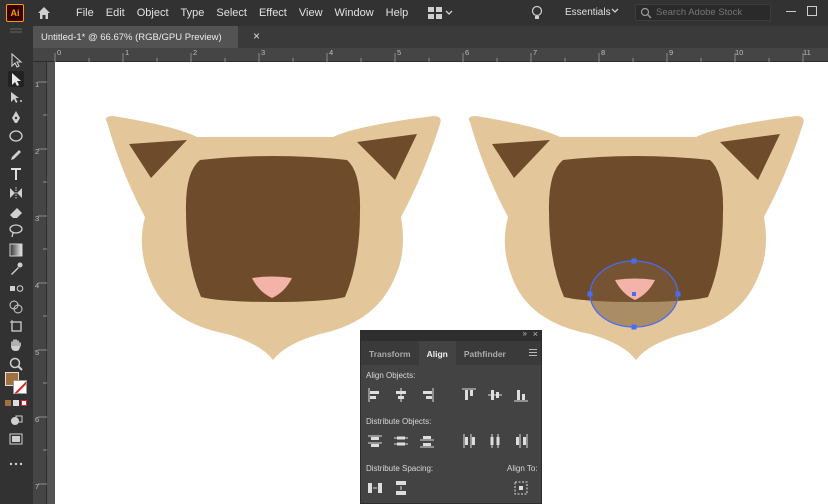 The height and width of the screenshot is (504, 828). What do you see at coordinates (430, 37) in the screenshot?
I see `document-tab-bar: Untitled-1* @ 66.67% (RGB/GPU Preview) ×` at bounding box center [430, 37].